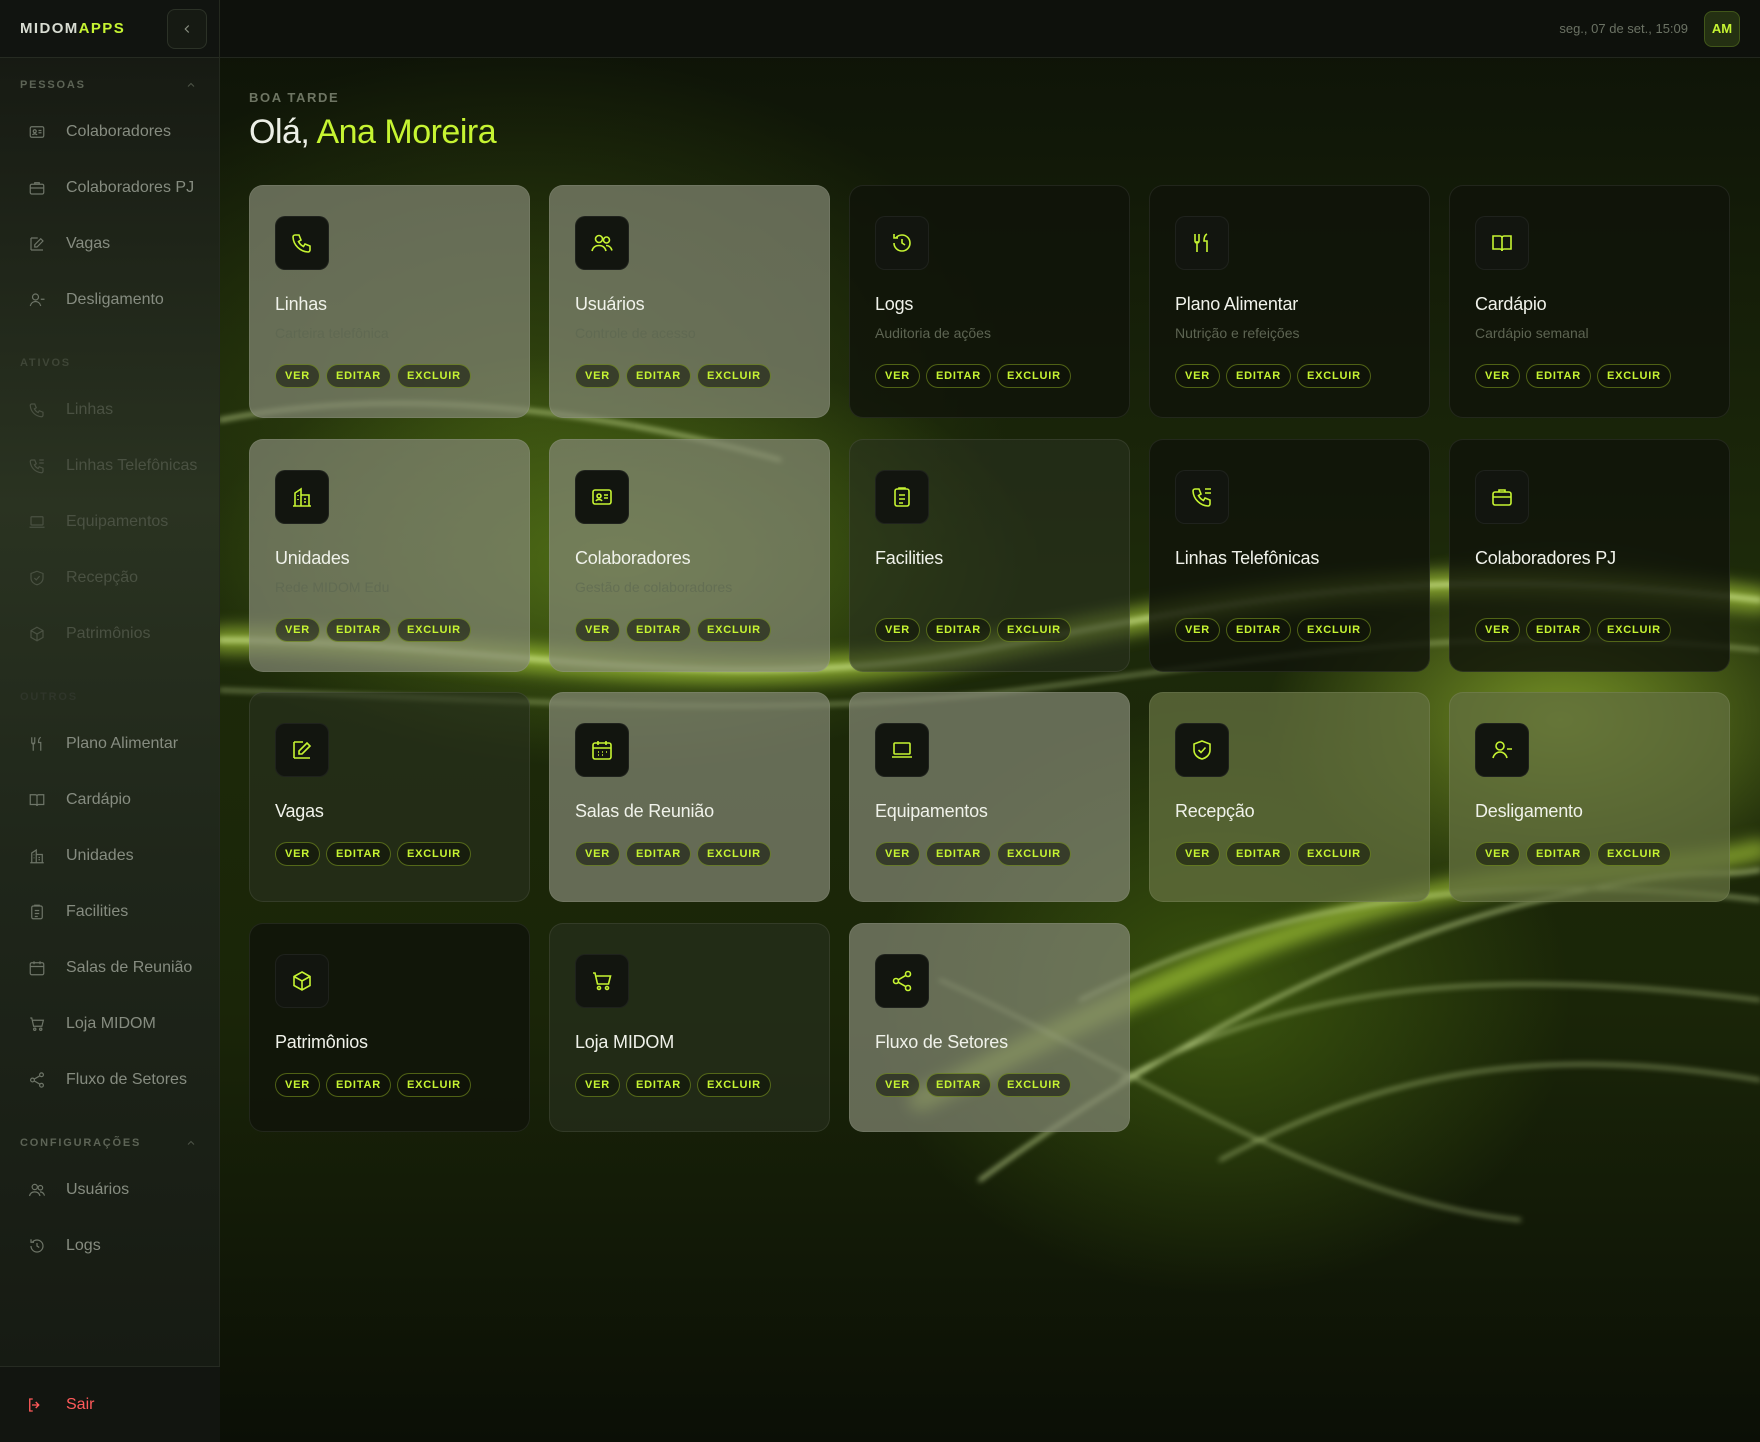 Image resolution: width=1760 pixels, height=1442 pixels. What do you see at coordinates (109, 466) in the screenshot?
I see `sidebar-item-linhas-telefonicas: Linhas Telefônicas` at bounding box center [109, 466].